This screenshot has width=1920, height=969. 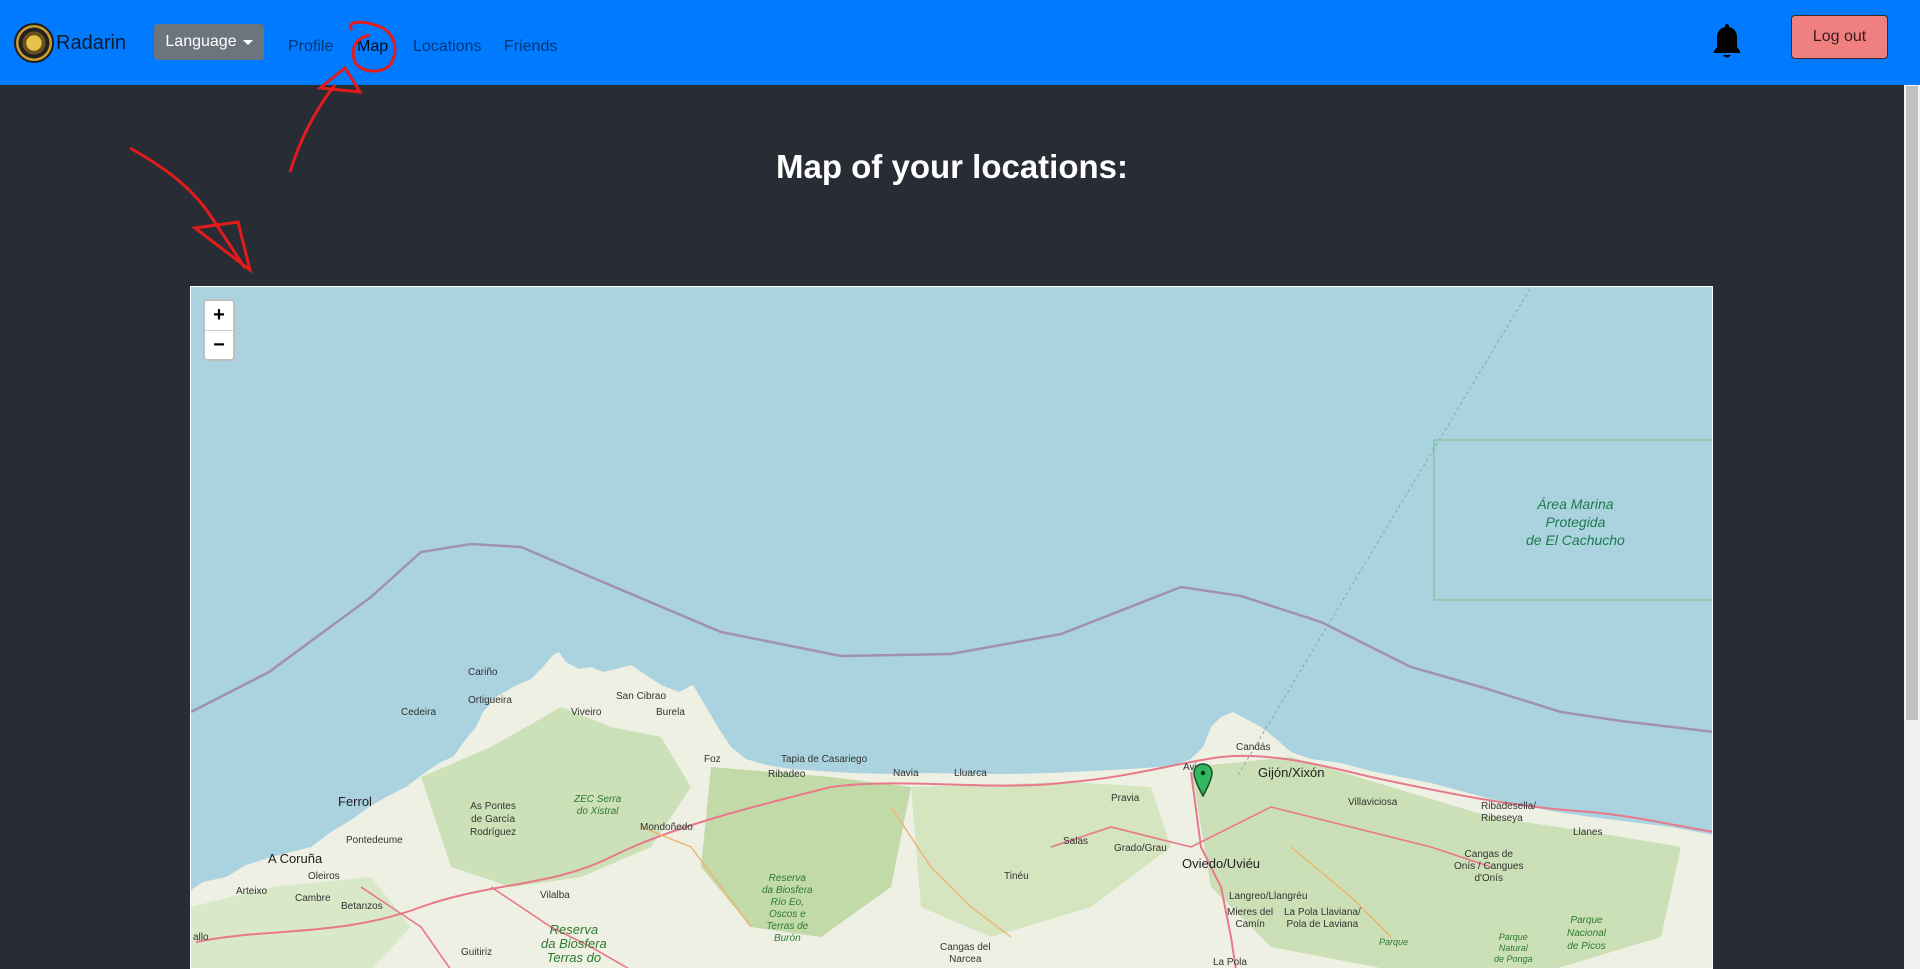 I want to click on place-label: La Pola, so click(x=1230, y=962).